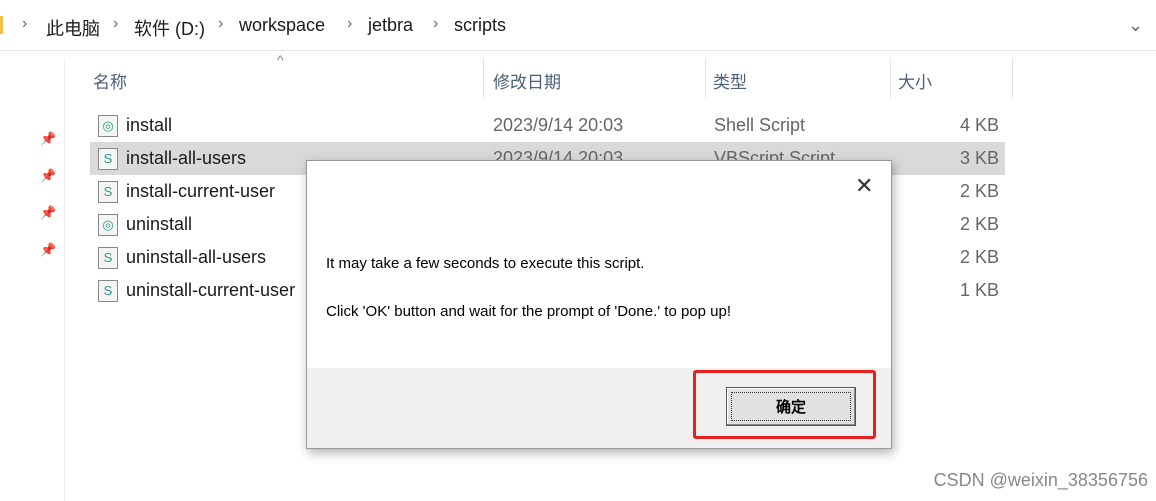 This screenshot has width=1156, height=501. Describe the element at coordinates (864, 186) in the screenshot. I see `close-button: ✕` at that location.